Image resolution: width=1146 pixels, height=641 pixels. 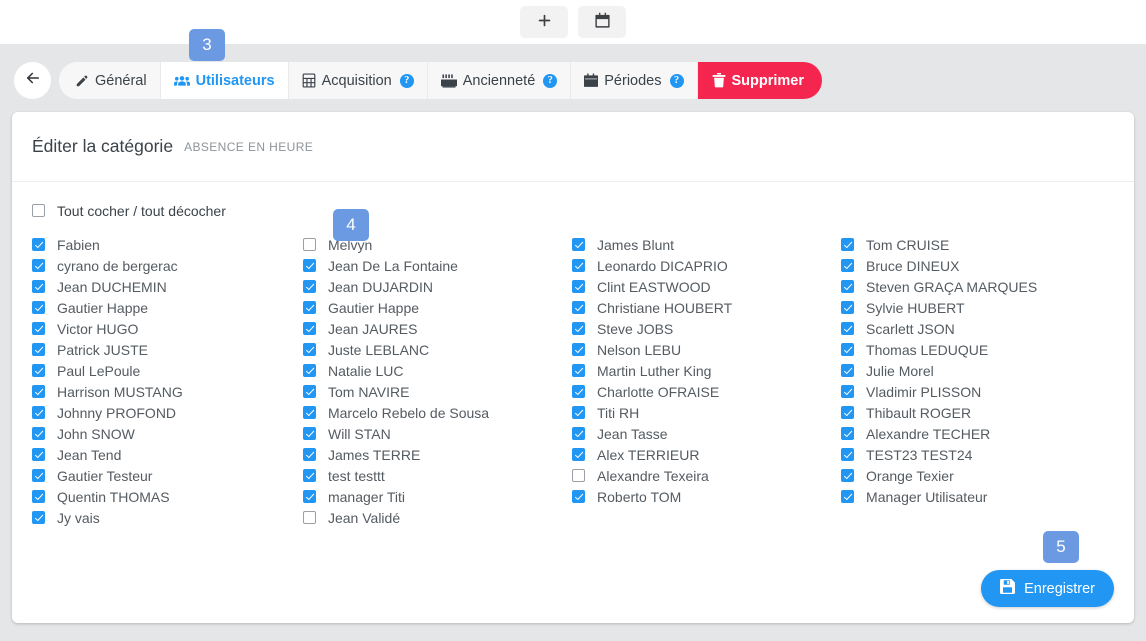 I want to click on user-checkbox-row: cyrano de bergerac, so click(x=167, y=265).